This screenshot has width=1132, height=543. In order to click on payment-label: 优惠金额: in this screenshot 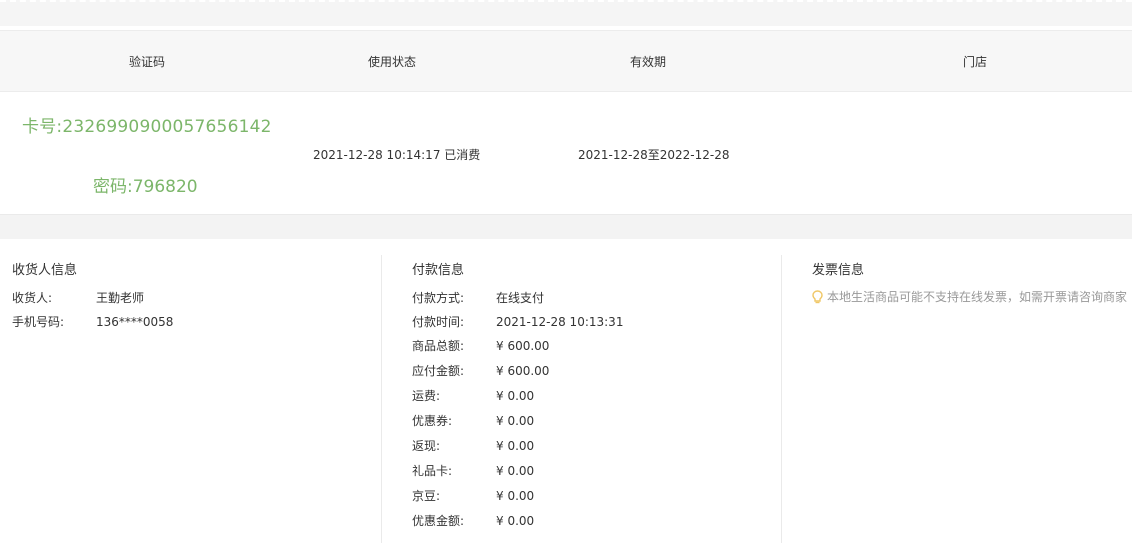, I will do `click(438, 521)`.